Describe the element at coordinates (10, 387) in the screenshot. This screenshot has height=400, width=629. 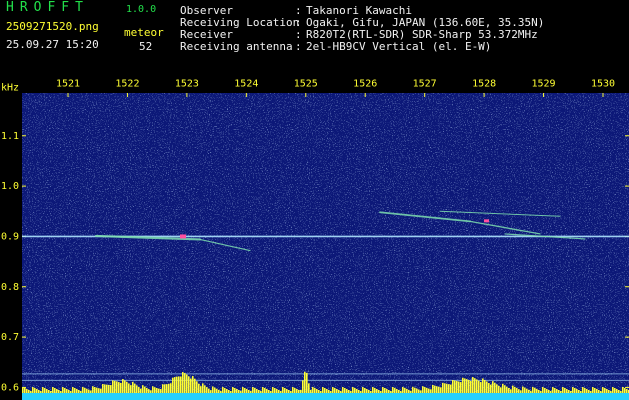
I see `freq-tick-label: 0.6` at that location.